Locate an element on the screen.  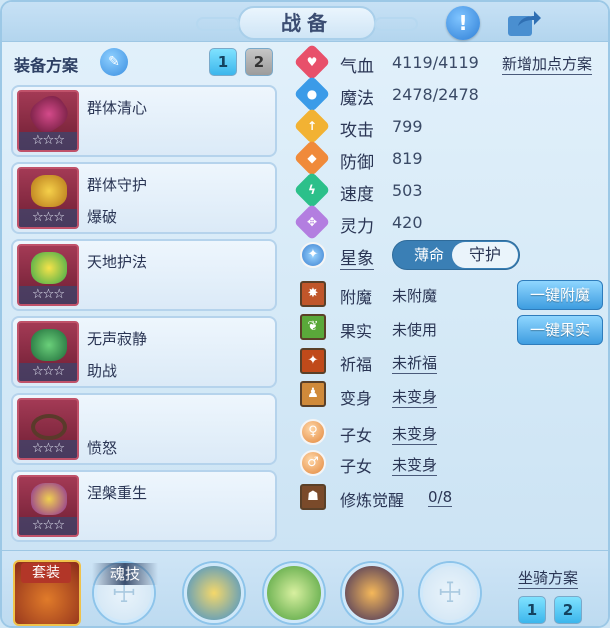
status-label-transform: 变身 is located at coordinates (356, 398).